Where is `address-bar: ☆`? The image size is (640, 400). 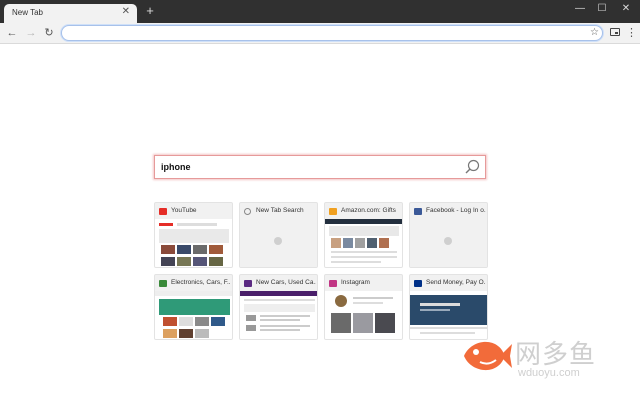 address-bar: ☆ is located at coordinates (332, 33).